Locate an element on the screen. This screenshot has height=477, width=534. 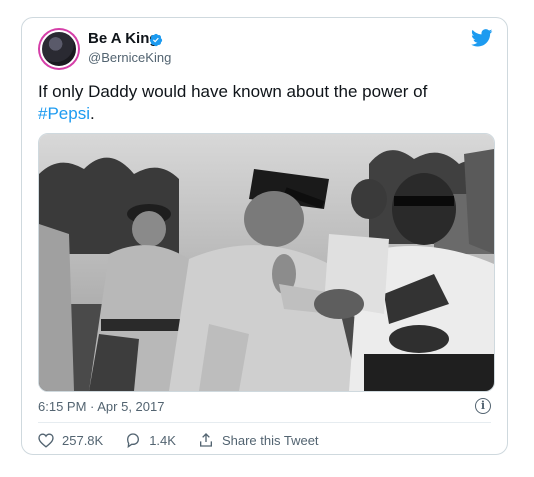
share-label: Share this Tweet is located at coordinates (270, 440).